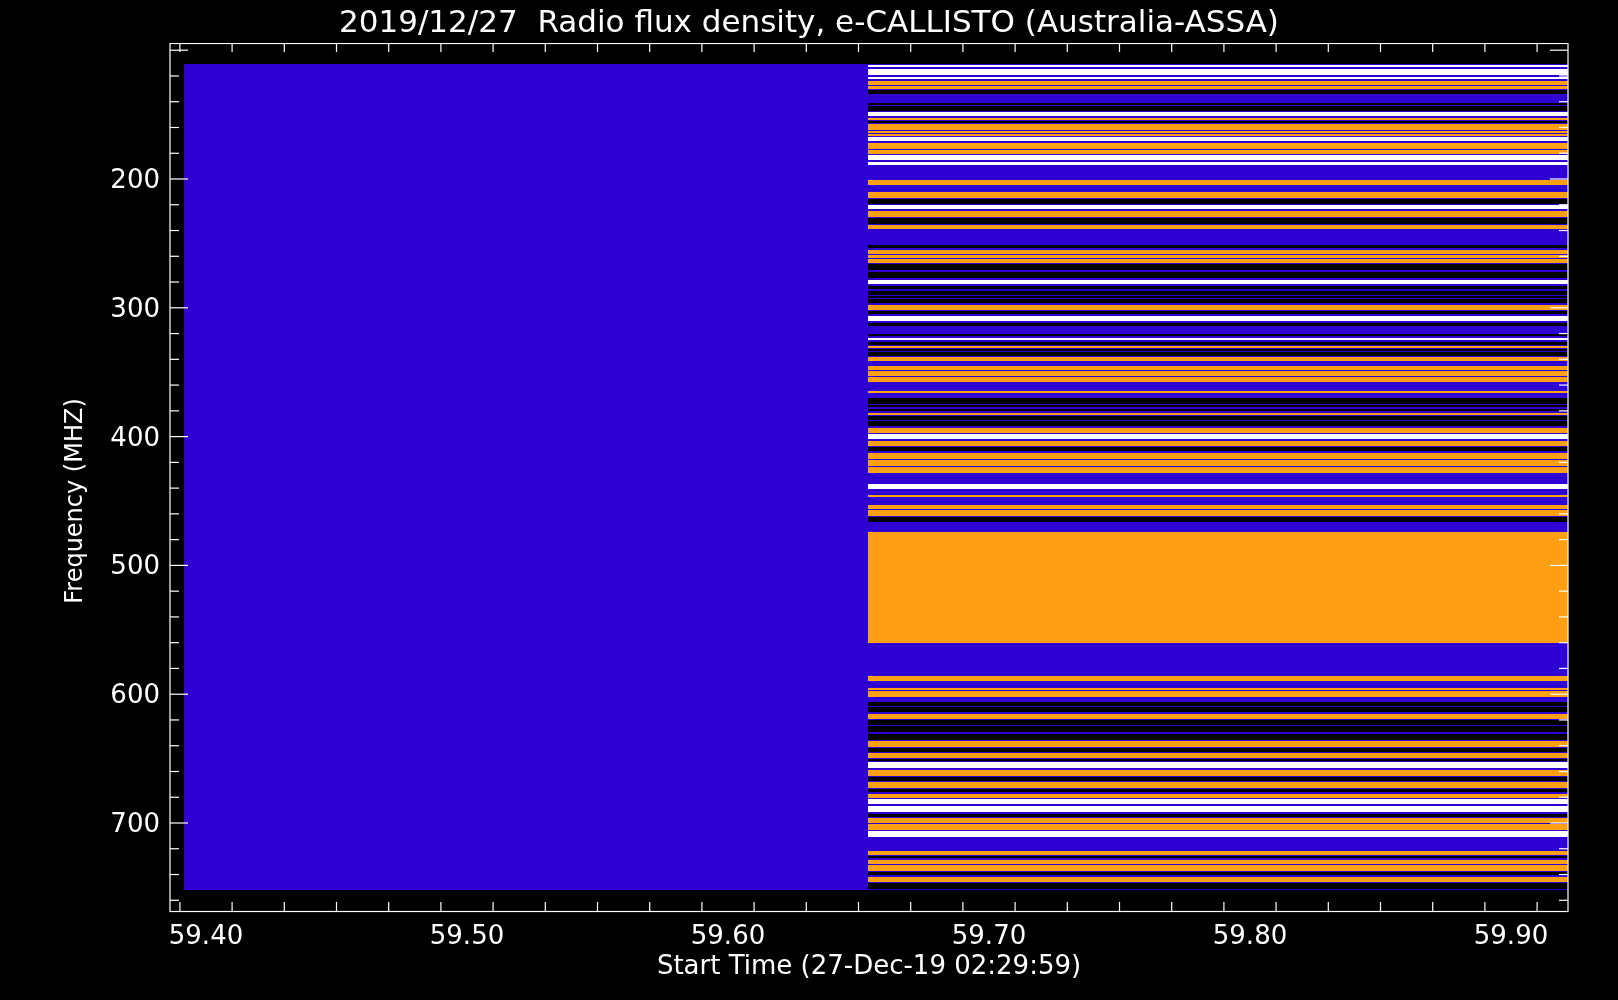 The image size is (1618, 1000). Describe the element at coordinates (809, 21) in the screenshot. I see `plot-title: 2019/12/27 Radio flux density, e-CALLISTO (Australia-ASSA)` at that location.